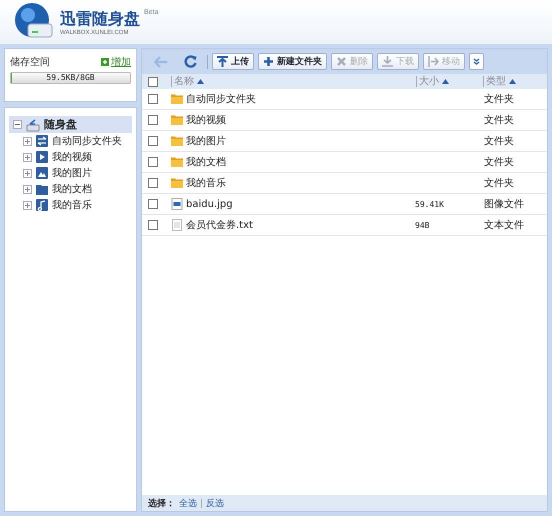 This screenshot has width=552, height=516. What do you see at coordinates (177, 204) in the screenshot?
I see `image-file-icon` at bounding box center [177, 204].